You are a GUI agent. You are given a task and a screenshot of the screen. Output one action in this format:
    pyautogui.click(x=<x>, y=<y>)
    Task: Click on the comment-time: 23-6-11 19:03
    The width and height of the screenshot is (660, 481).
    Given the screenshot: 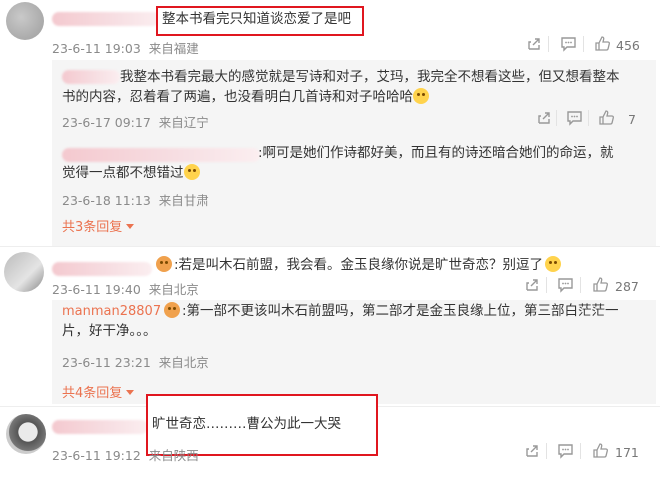 What is the action you would take?
    pyautogui.click(x=96, y=48)
    